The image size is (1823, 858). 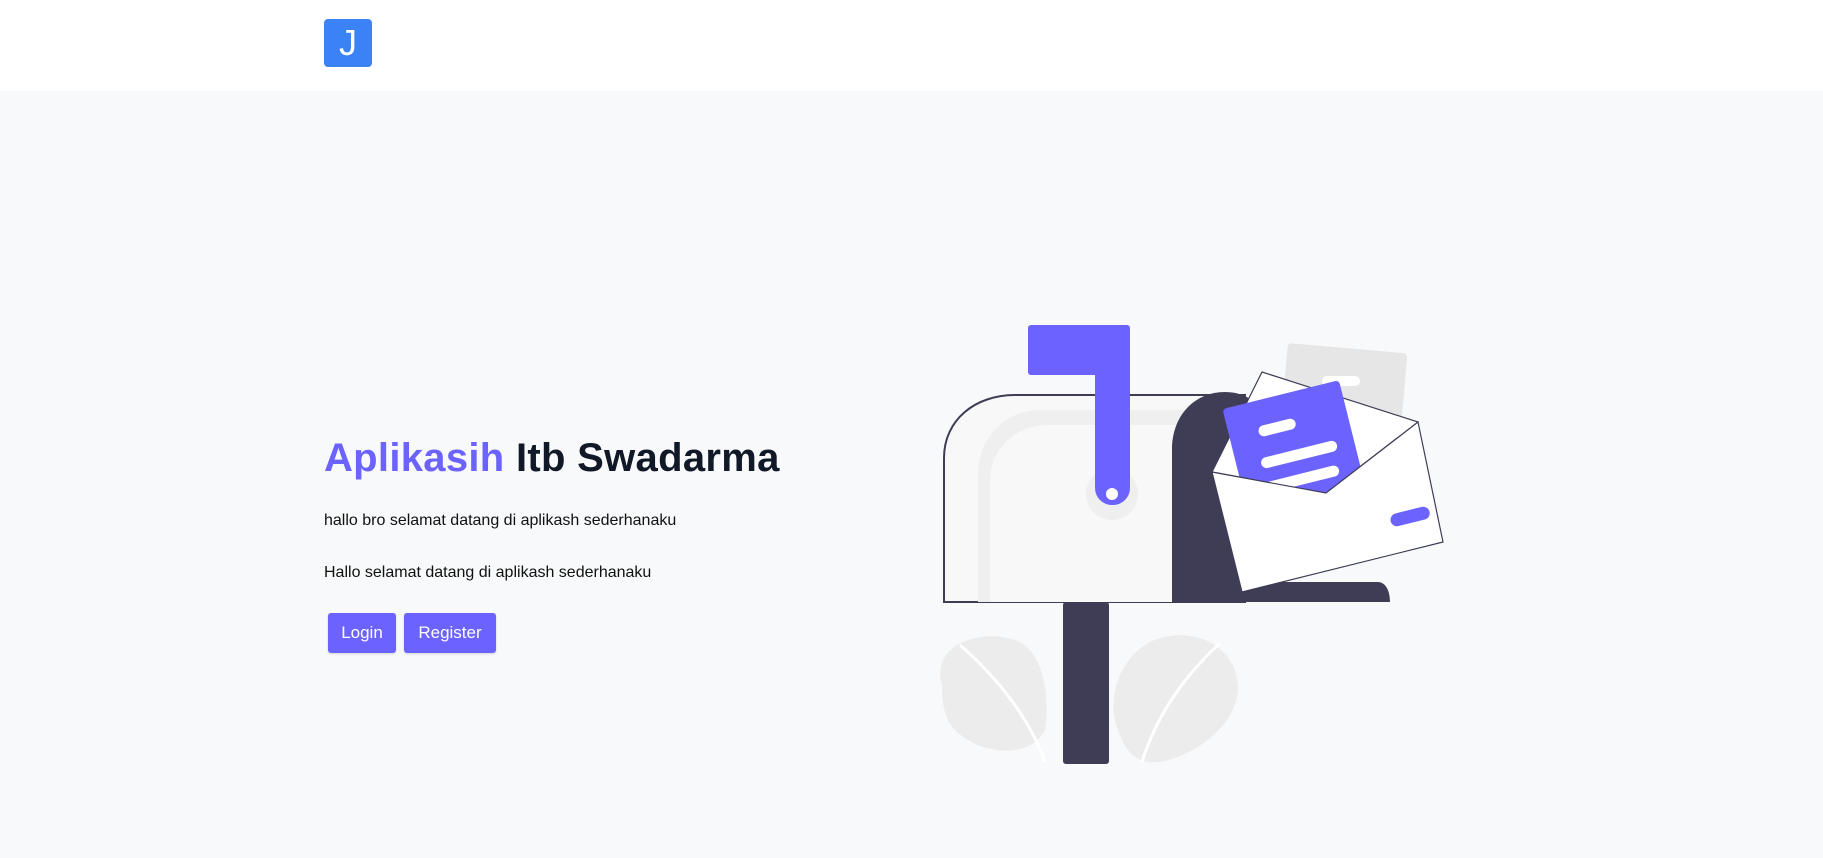 I want to click on title-accent: Aplikasih, so click(x=414, y=458).